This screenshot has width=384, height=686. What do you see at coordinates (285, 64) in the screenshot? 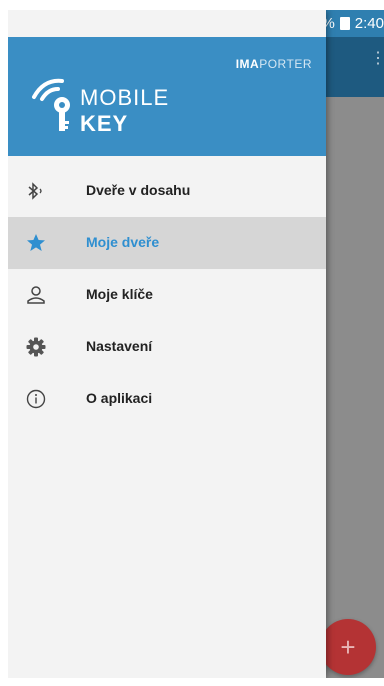
I see `brand-light: PORTER` at bounding box center [285, 64].